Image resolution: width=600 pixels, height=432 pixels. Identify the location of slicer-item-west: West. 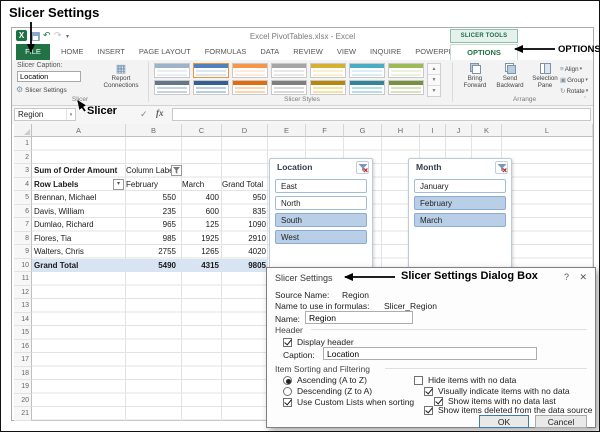
(321, 237).